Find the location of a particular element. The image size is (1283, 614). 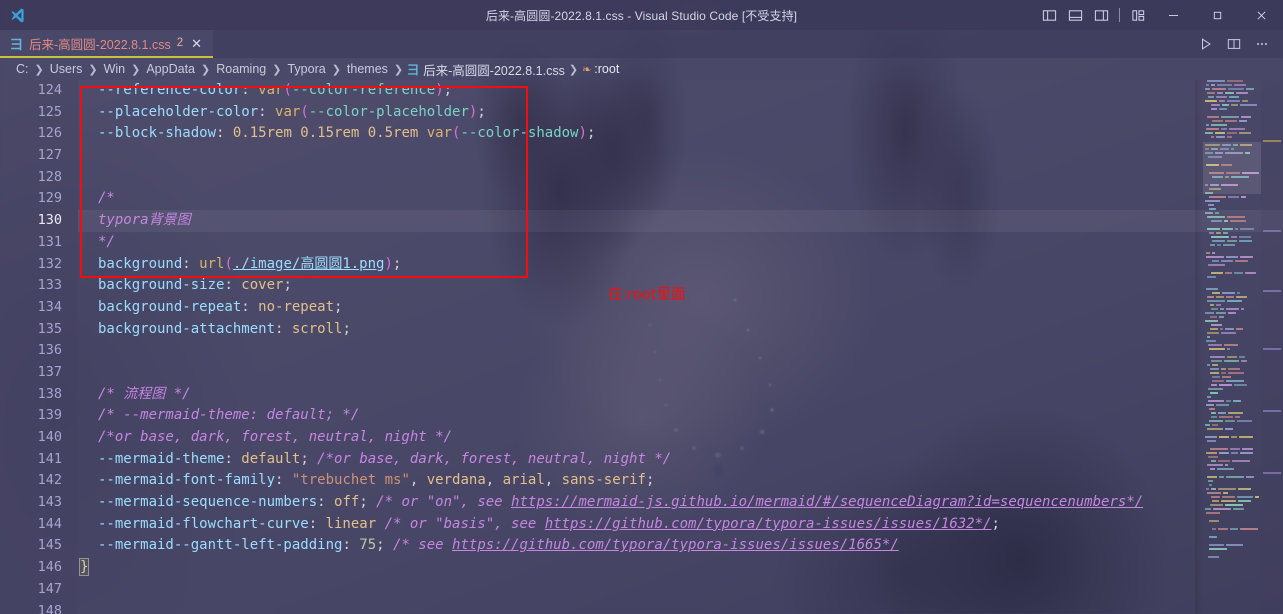

breadcrumb-item-themes: themes is located at coordinates (367, 69).